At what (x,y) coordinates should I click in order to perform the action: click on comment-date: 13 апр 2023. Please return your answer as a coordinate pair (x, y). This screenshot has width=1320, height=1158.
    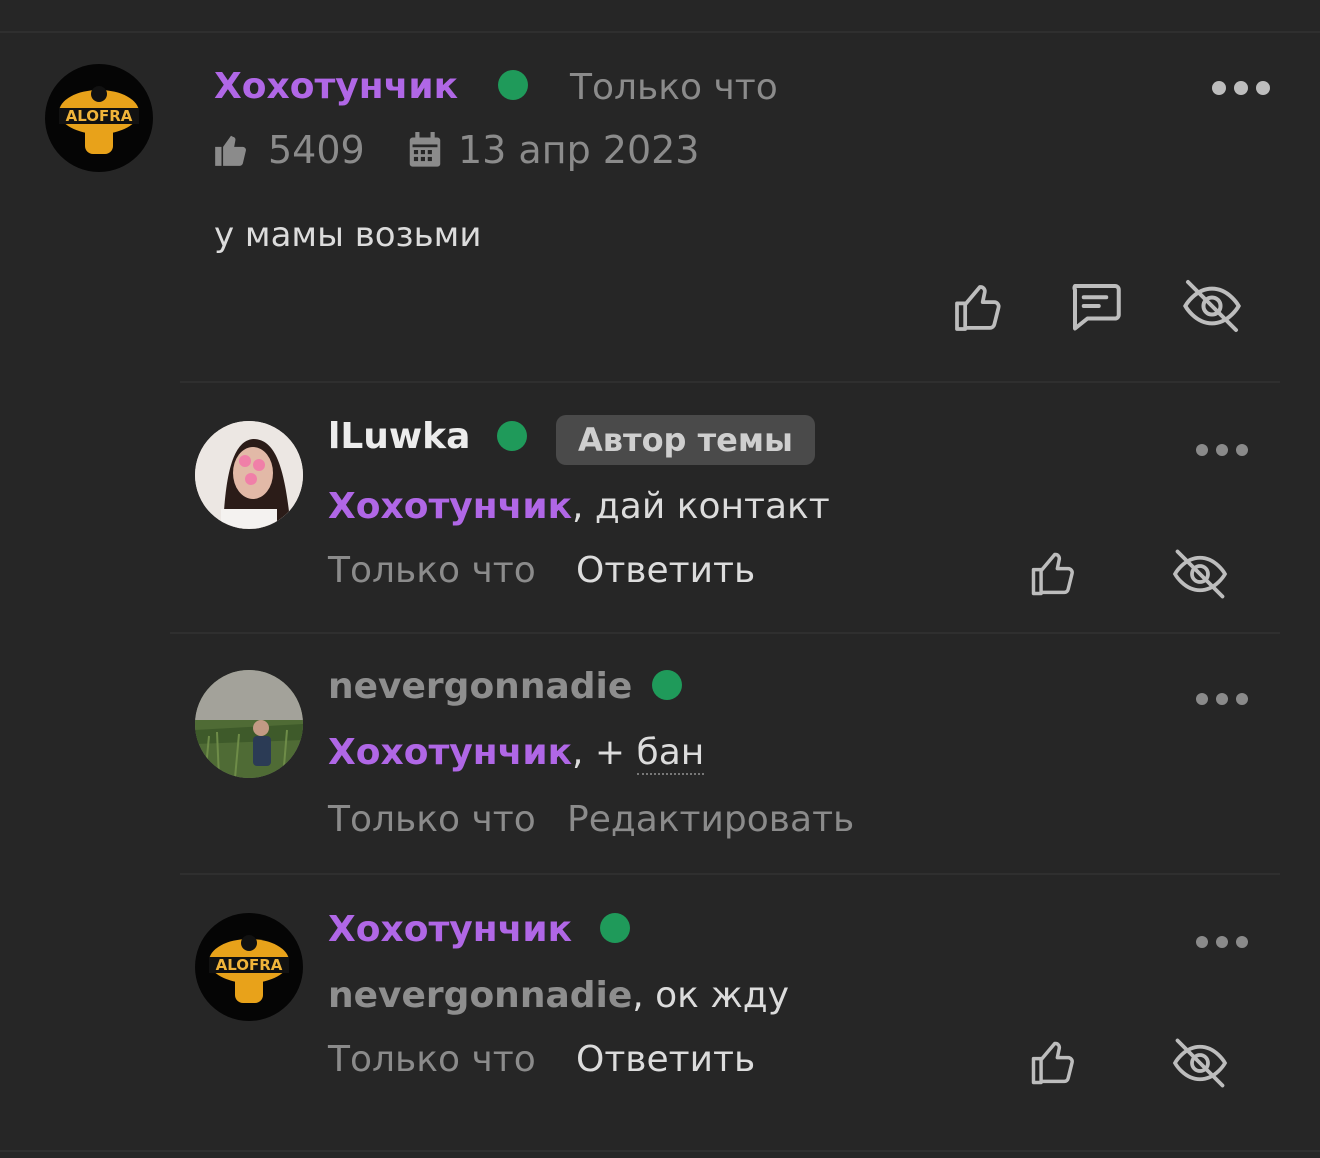
    Looking at the image, I should click on (579, 150).